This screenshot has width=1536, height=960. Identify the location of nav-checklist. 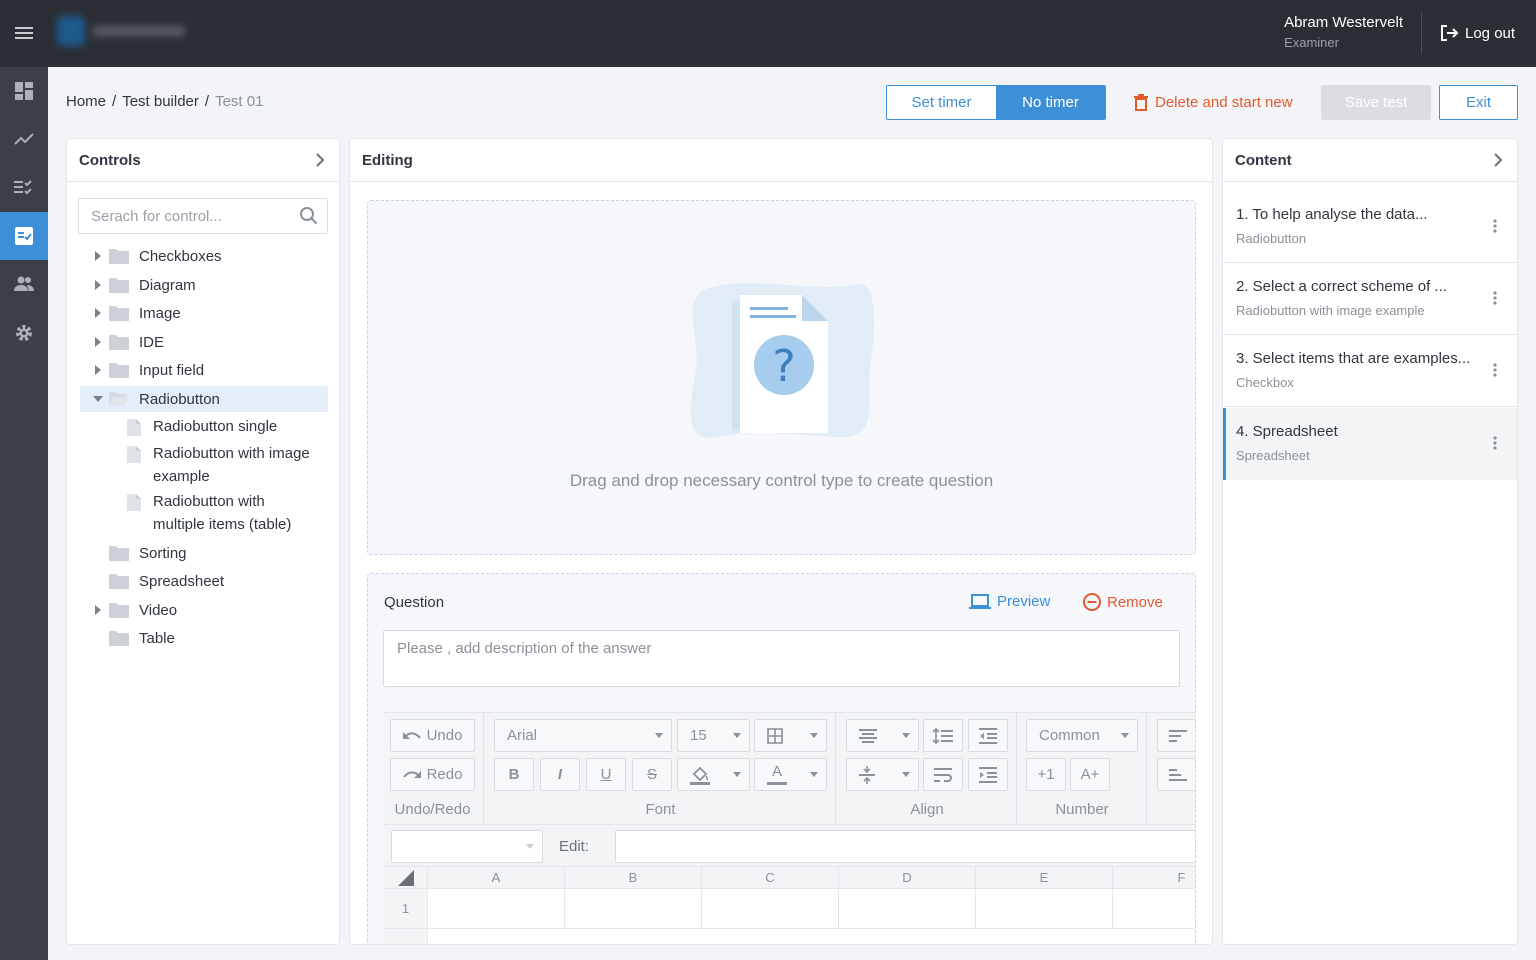
(24, 187).